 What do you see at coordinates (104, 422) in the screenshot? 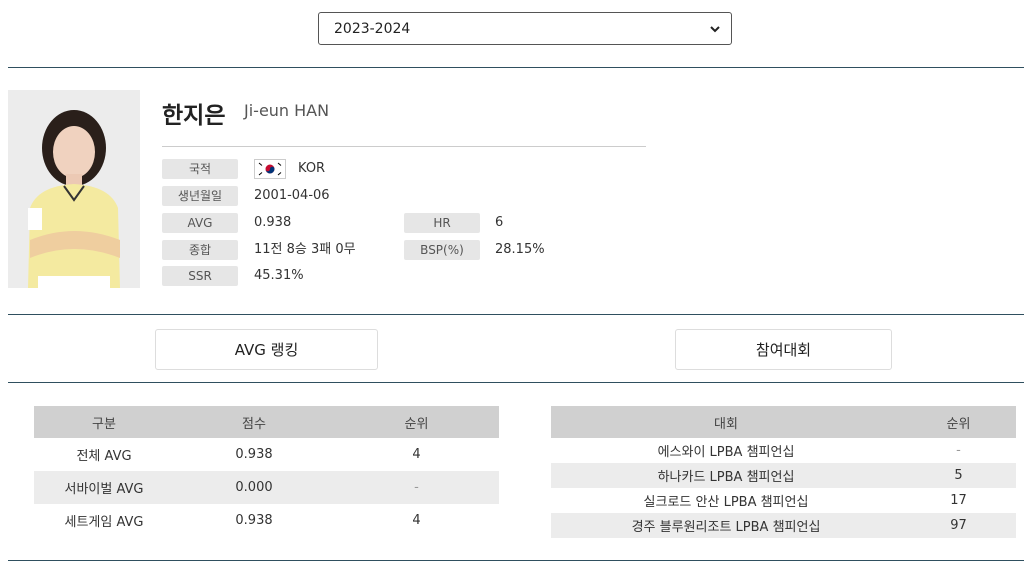
I see `column-header: 구분` at bounding box center [104, 422].